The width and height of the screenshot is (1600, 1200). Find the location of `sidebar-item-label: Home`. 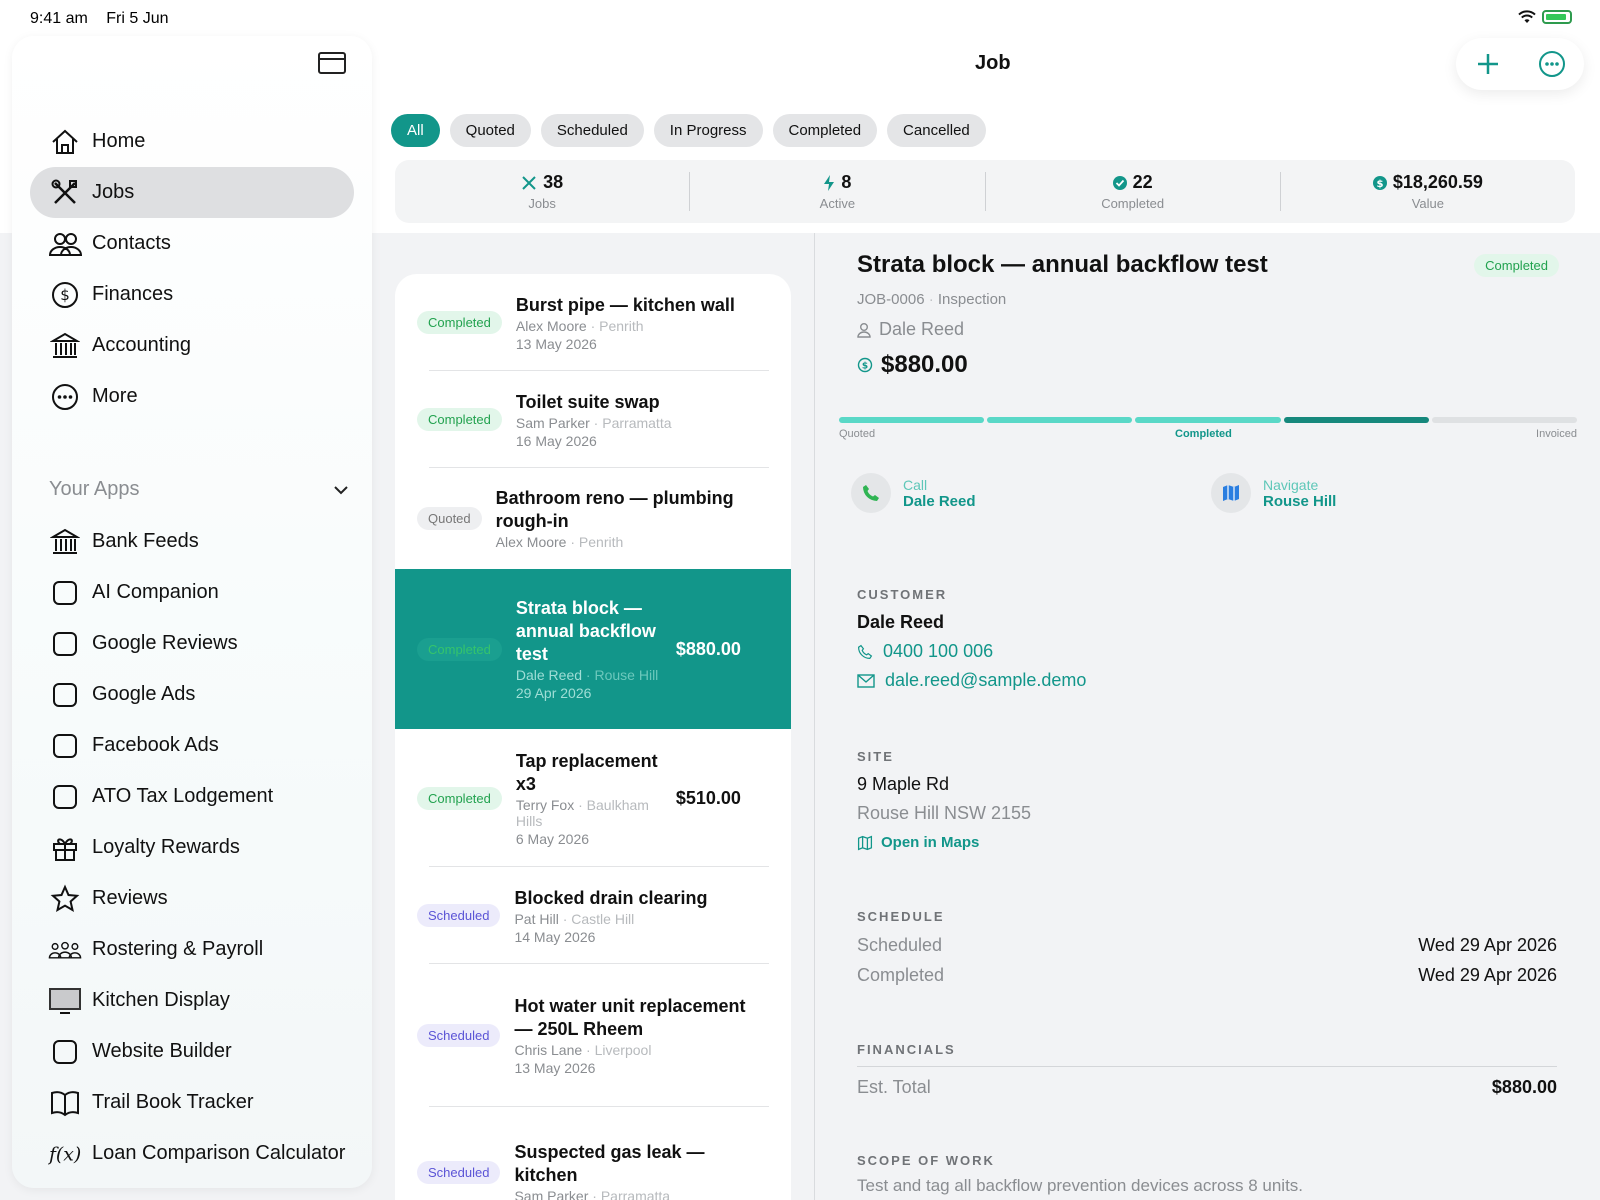

sidebar-item-label: Home is located at coordinates (119, 141).